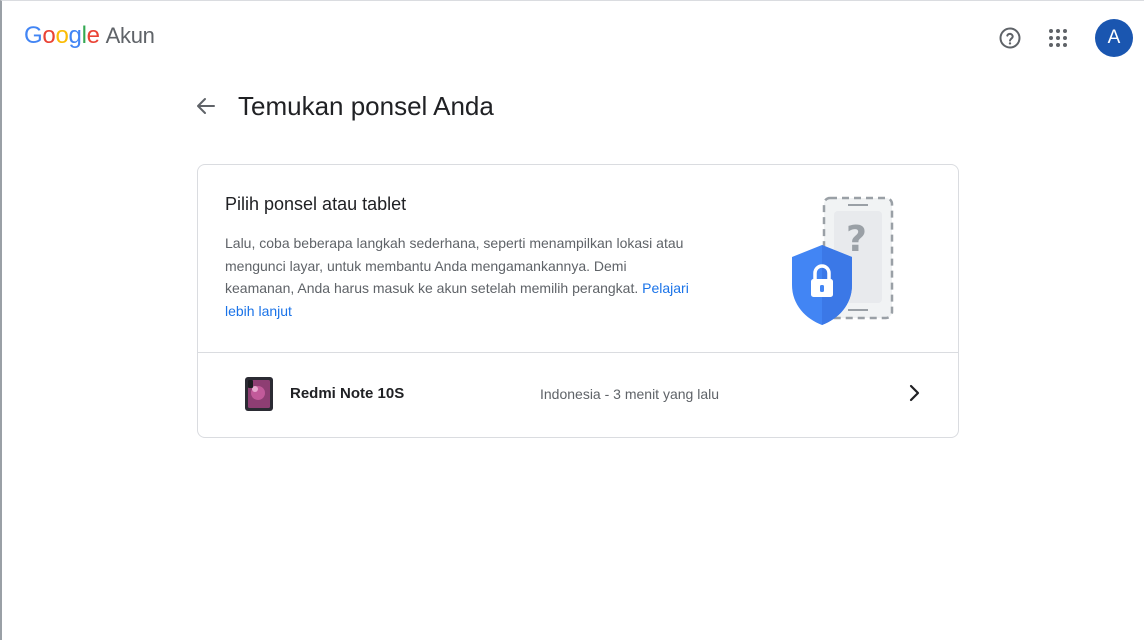 The height and width of the screenshot is (640, 1144). What do you see at coordinates (316, 204) in the screenshot?
I see `card-heading: Pilih ponsel atau tablet` at bounding box center [316, 204].